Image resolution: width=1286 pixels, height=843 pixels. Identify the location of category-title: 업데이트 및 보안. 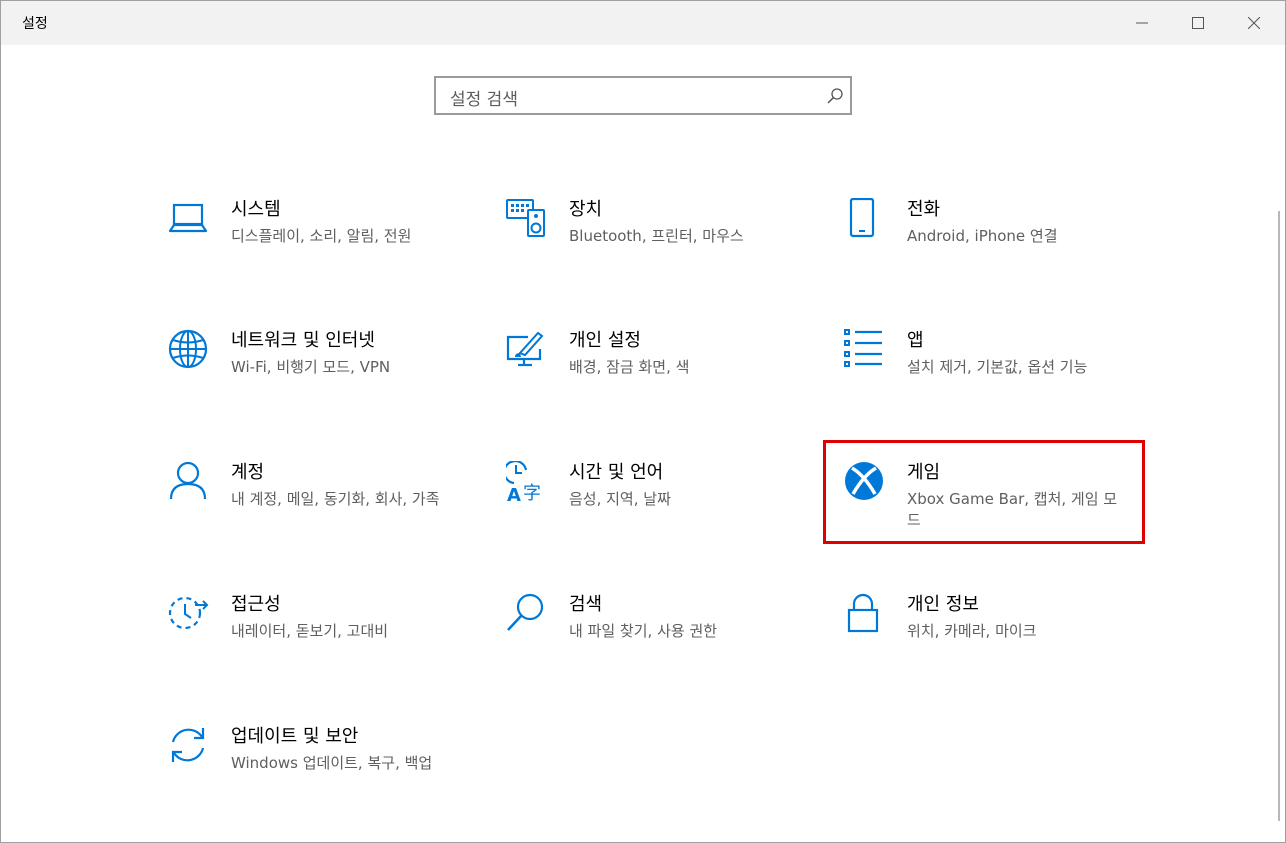
(295, 736).